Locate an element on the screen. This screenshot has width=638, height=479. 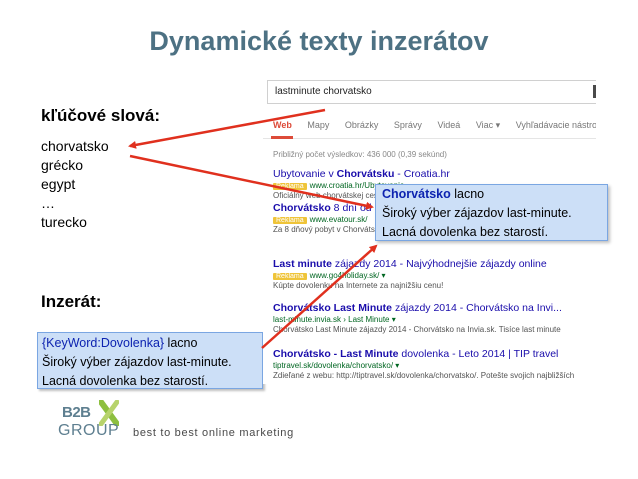
tab-images: Obrázky is located at coordinates (362, 125).